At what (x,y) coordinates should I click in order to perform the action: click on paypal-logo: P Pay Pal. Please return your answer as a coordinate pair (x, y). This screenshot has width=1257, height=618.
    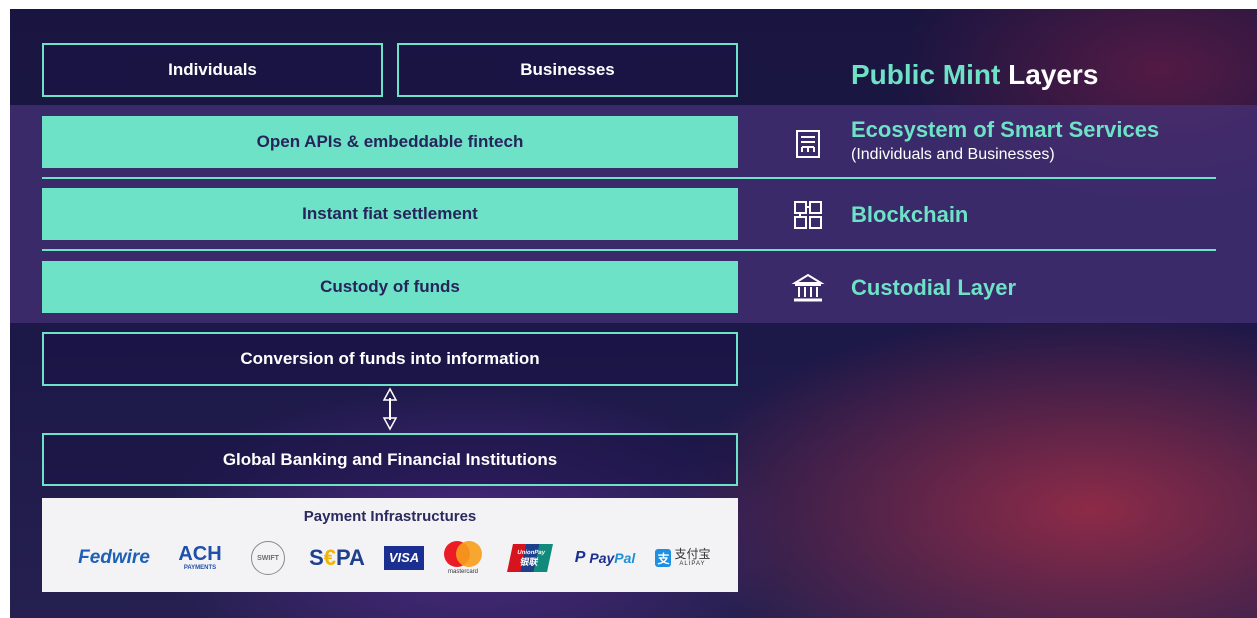
    Looking at the image, I should click on (605, 558).